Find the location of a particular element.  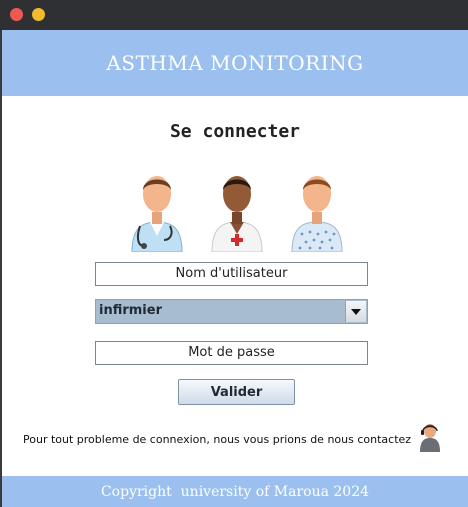

close-window-button is located at coordinates (16, 14).